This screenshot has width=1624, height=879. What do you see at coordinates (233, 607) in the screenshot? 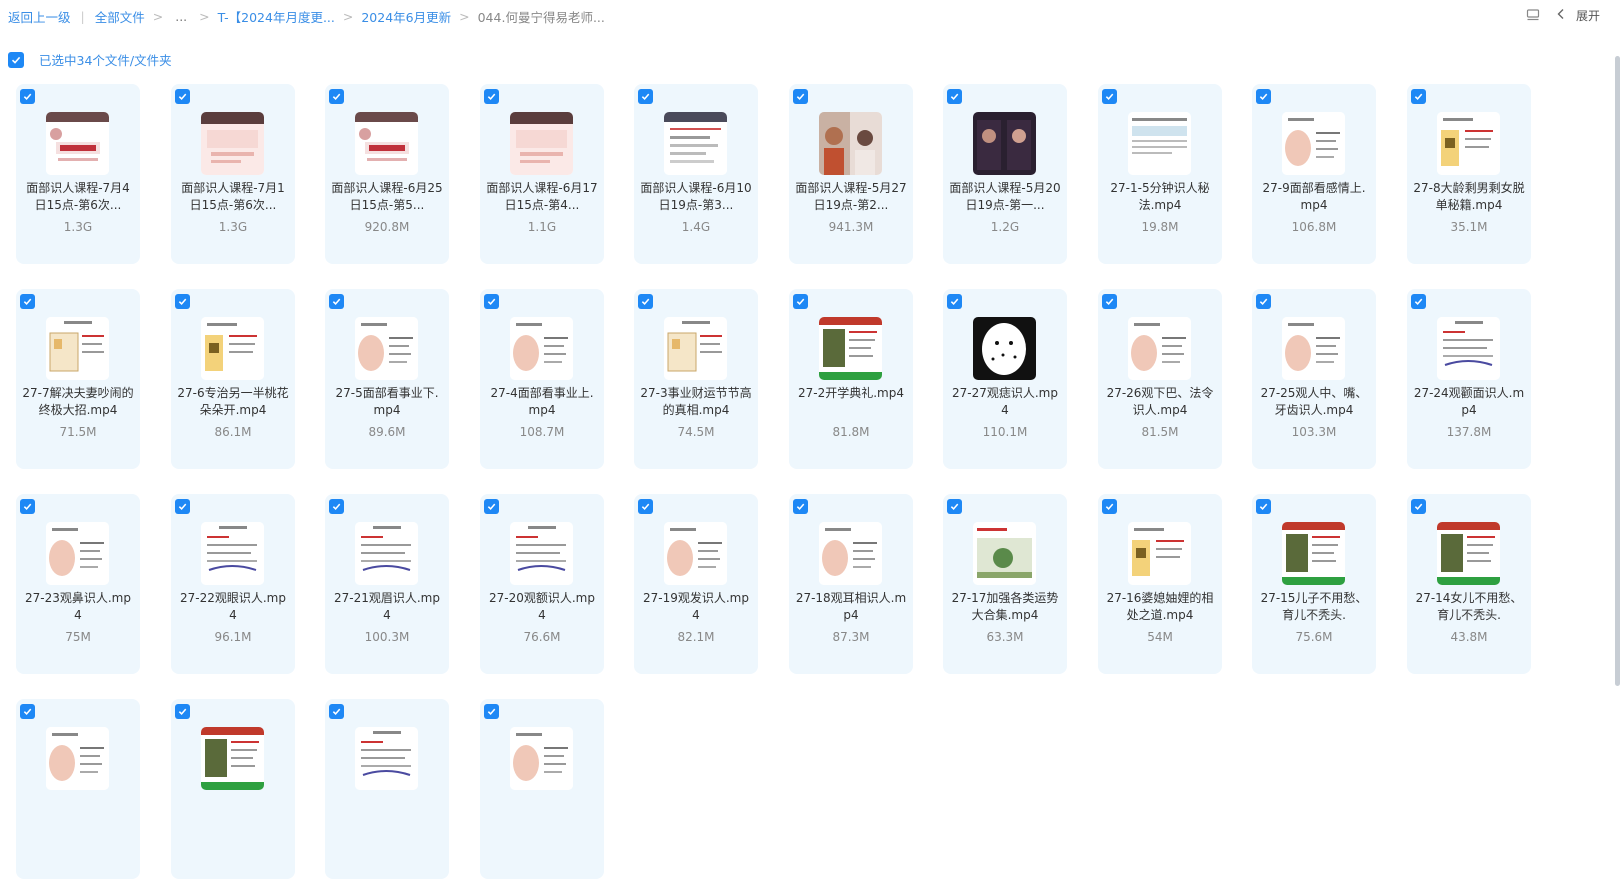
I see `file-name: 27-22观眼识人.mp4` at bounding box center [233, 607].